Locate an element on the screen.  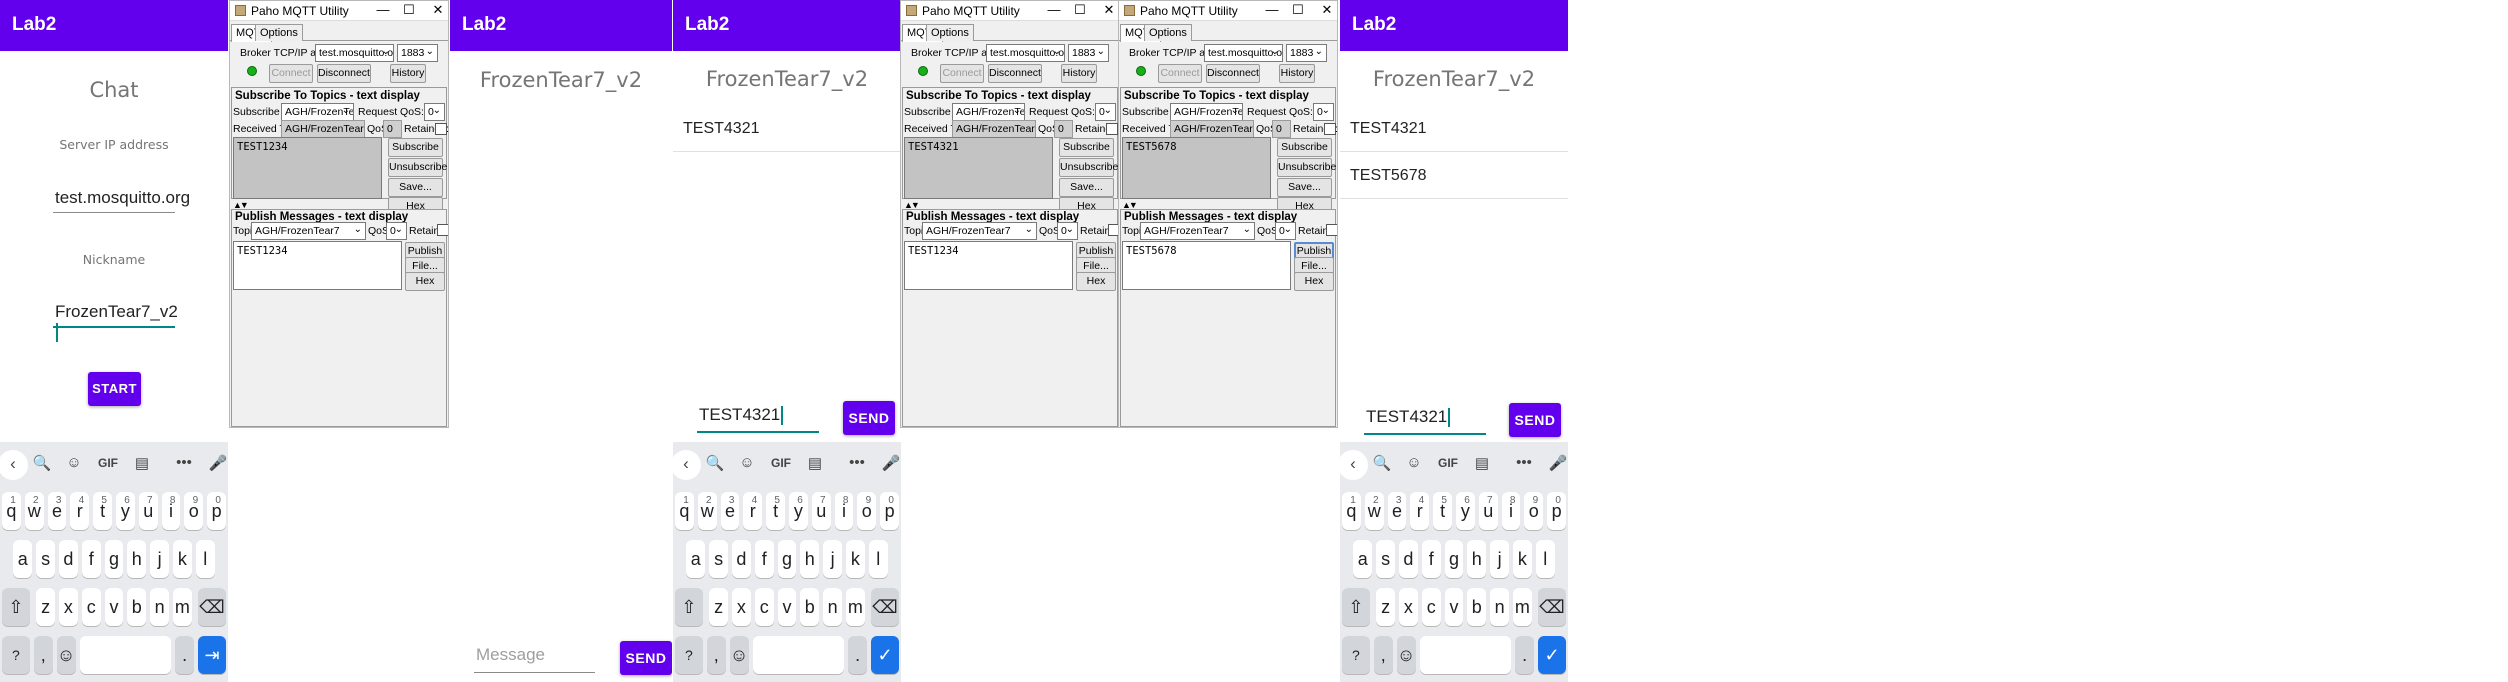
message-input: Message is located at coordinates (534, 659).